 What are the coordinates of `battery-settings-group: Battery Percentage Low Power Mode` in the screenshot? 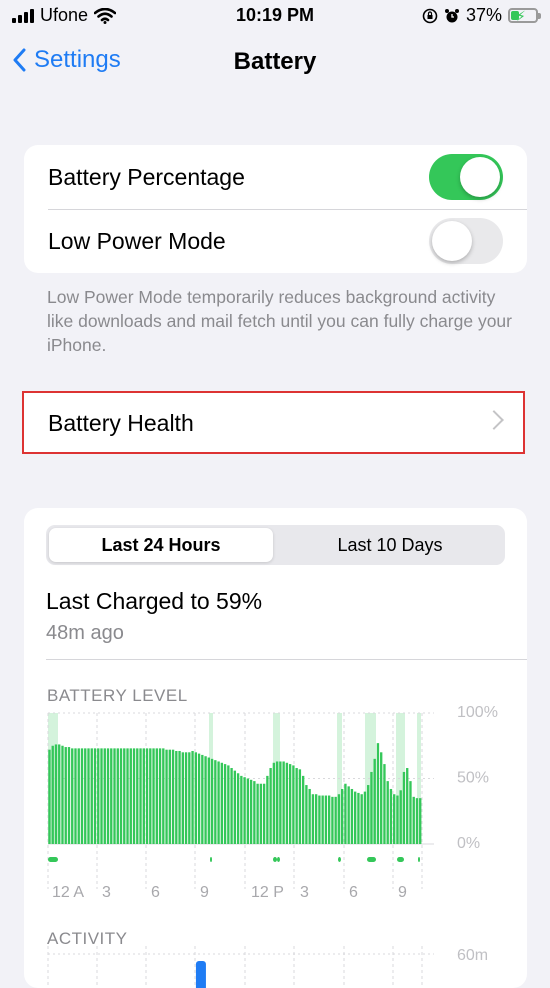 It's located at (275, 209).